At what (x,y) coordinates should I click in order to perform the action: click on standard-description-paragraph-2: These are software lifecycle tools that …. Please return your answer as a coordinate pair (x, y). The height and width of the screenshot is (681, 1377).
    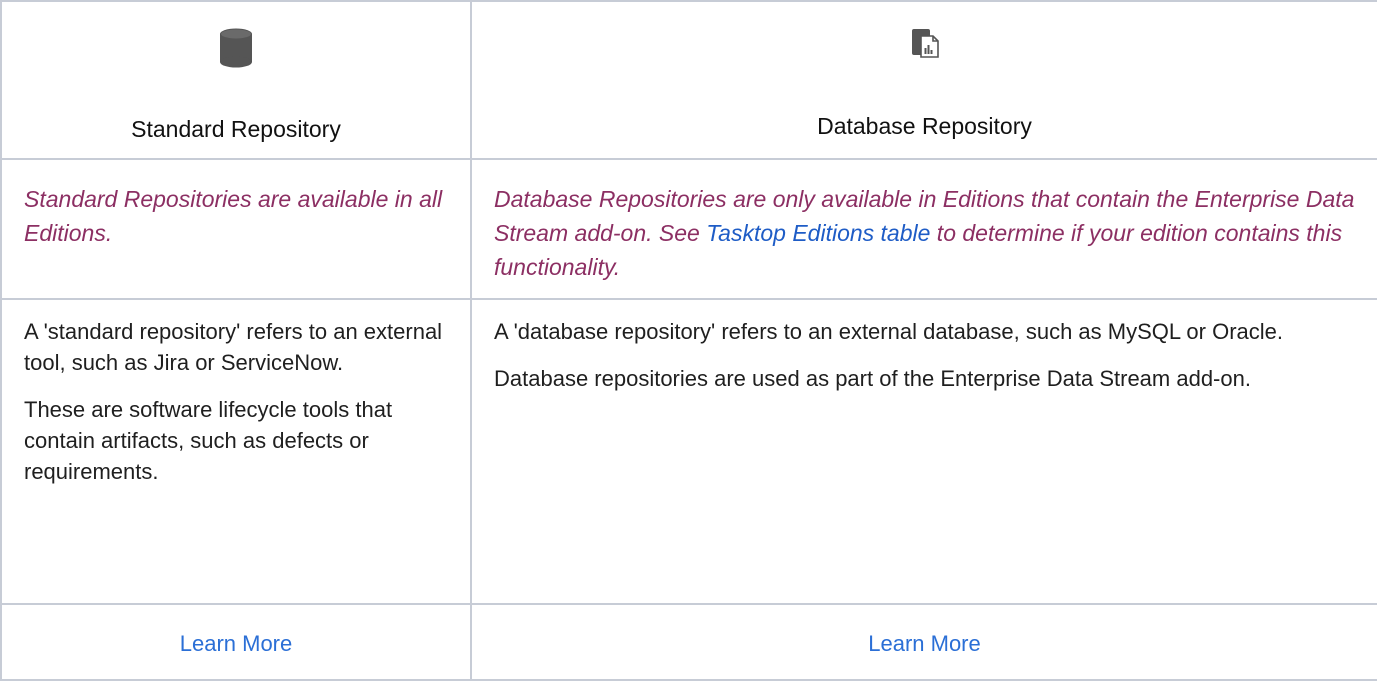
    Looking at the image, I should click on (208, 440).